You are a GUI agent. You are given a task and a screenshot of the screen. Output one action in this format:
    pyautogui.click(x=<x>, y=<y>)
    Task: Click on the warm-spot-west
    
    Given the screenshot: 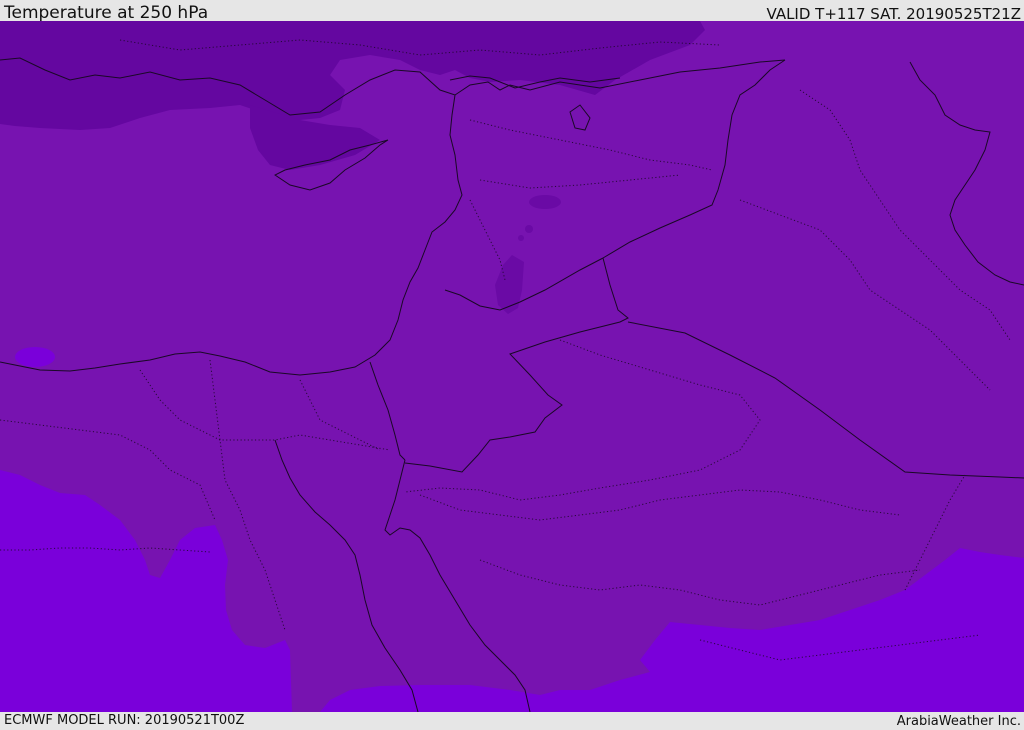 What is the action you would take?
    pyautogui.click(x=35, y=357)
    